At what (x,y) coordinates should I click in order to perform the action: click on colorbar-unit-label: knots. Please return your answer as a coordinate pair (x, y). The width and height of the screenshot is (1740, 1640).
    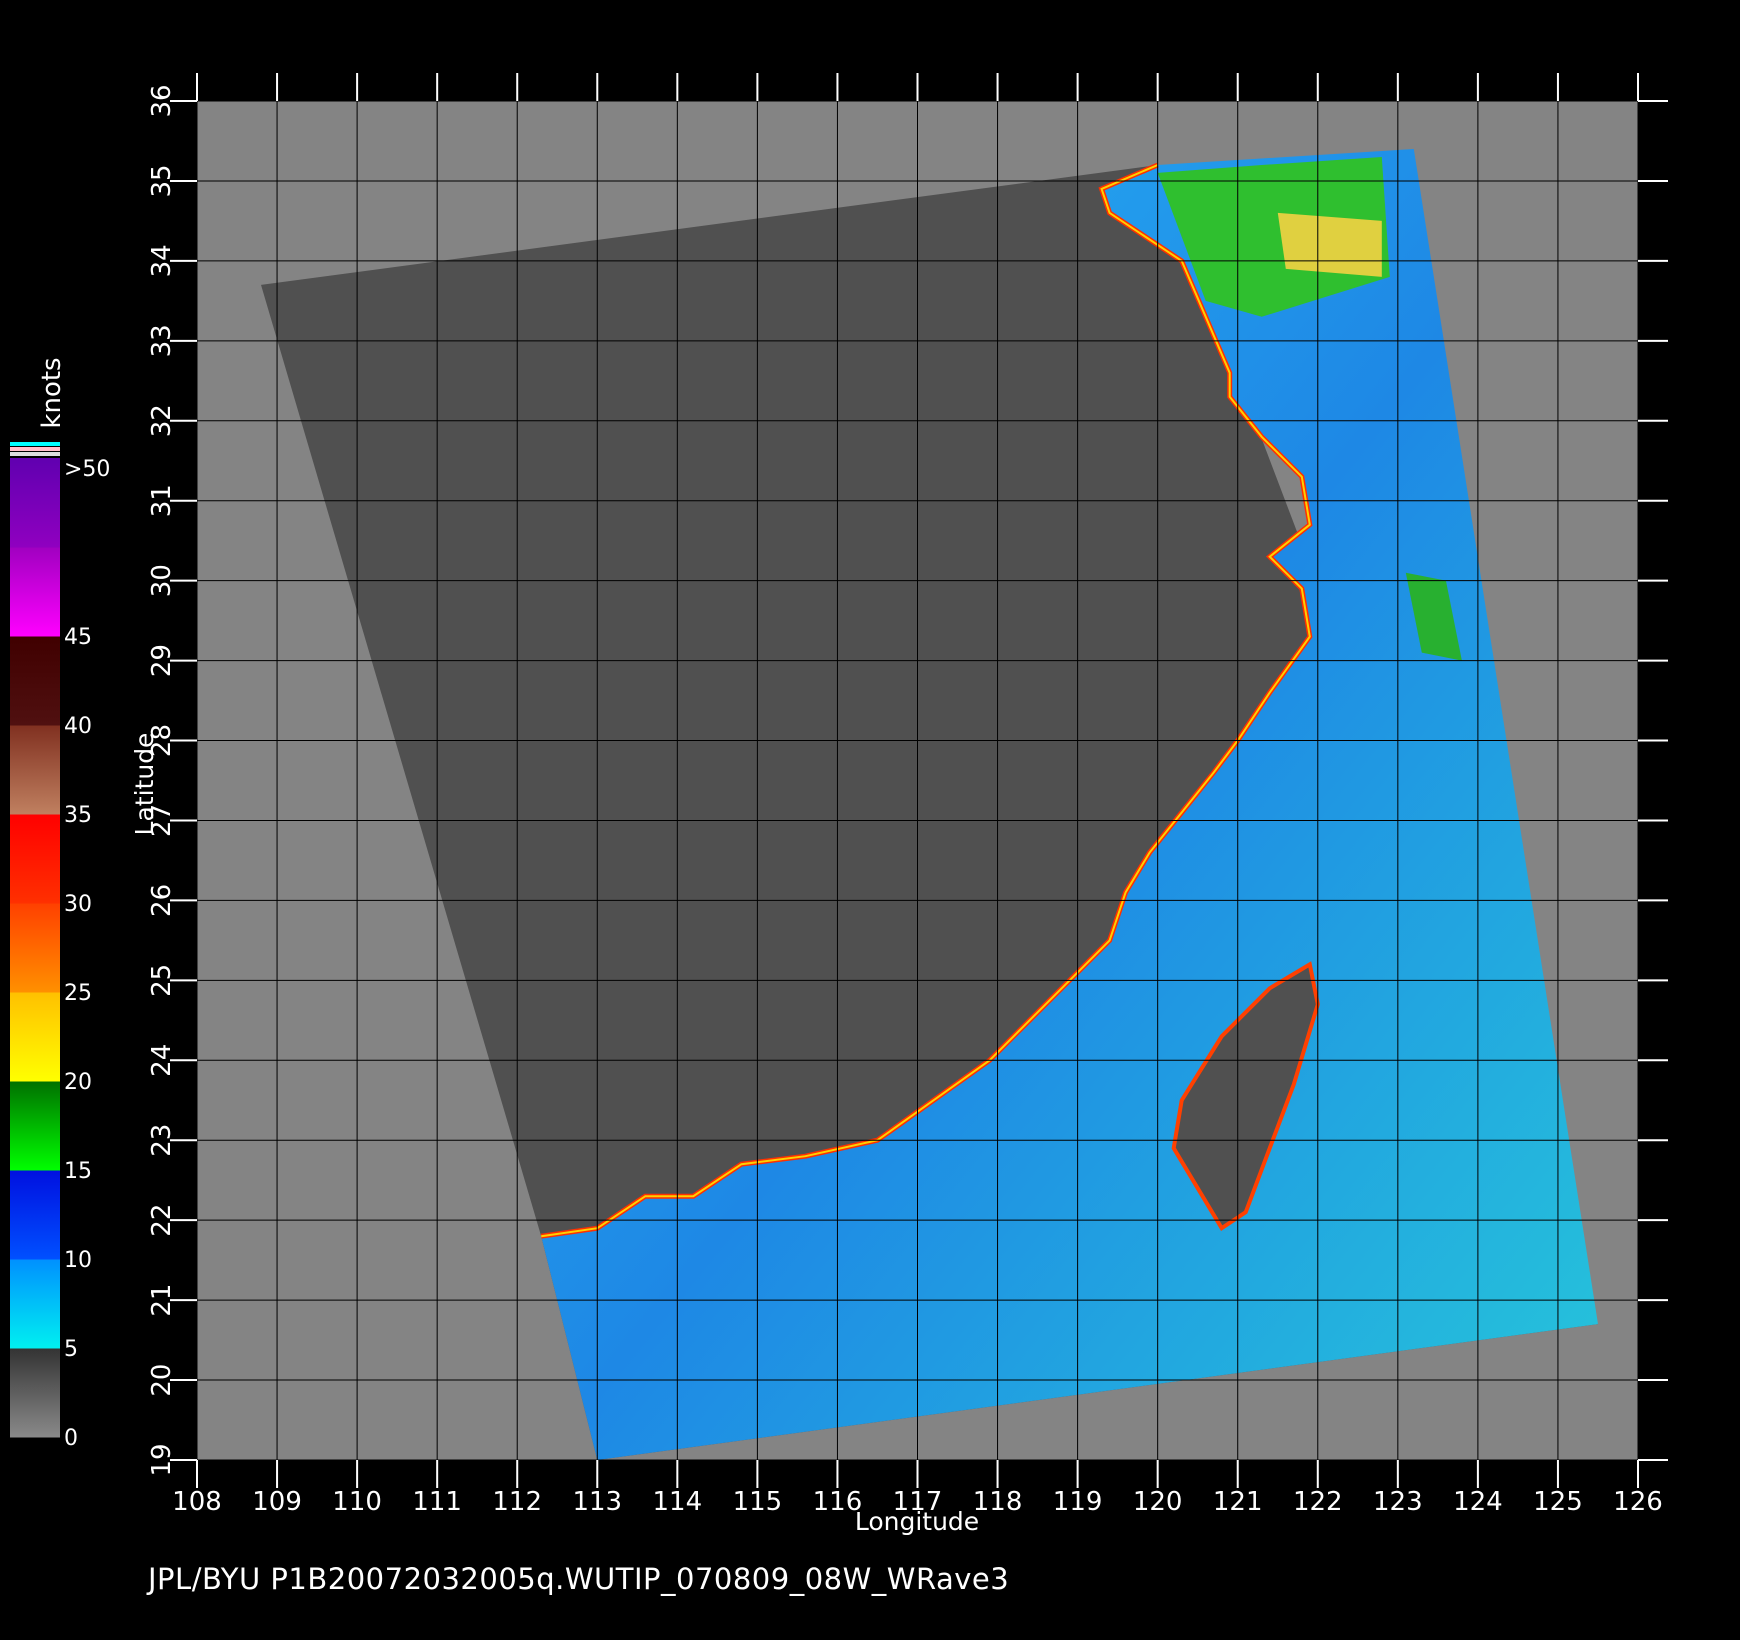
    Looking at the image, I should click on (52, 392).